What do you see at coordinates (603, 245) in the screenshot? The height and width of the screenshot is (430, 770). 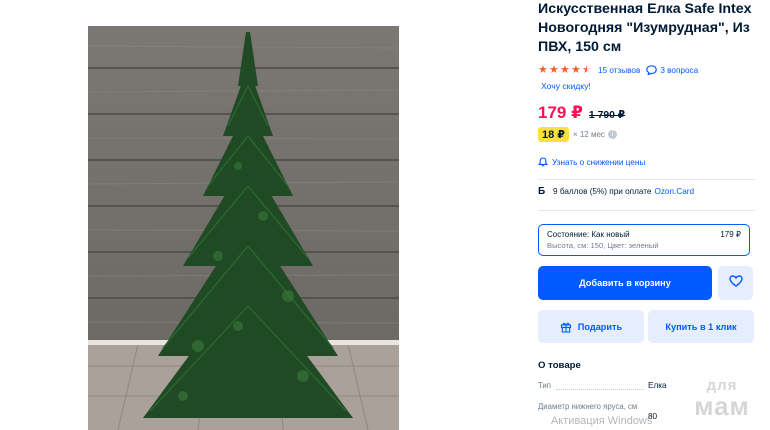 I see `variant-details: Высота, см: 150, Цвет: зеленый` at bounding box center [603, 245].